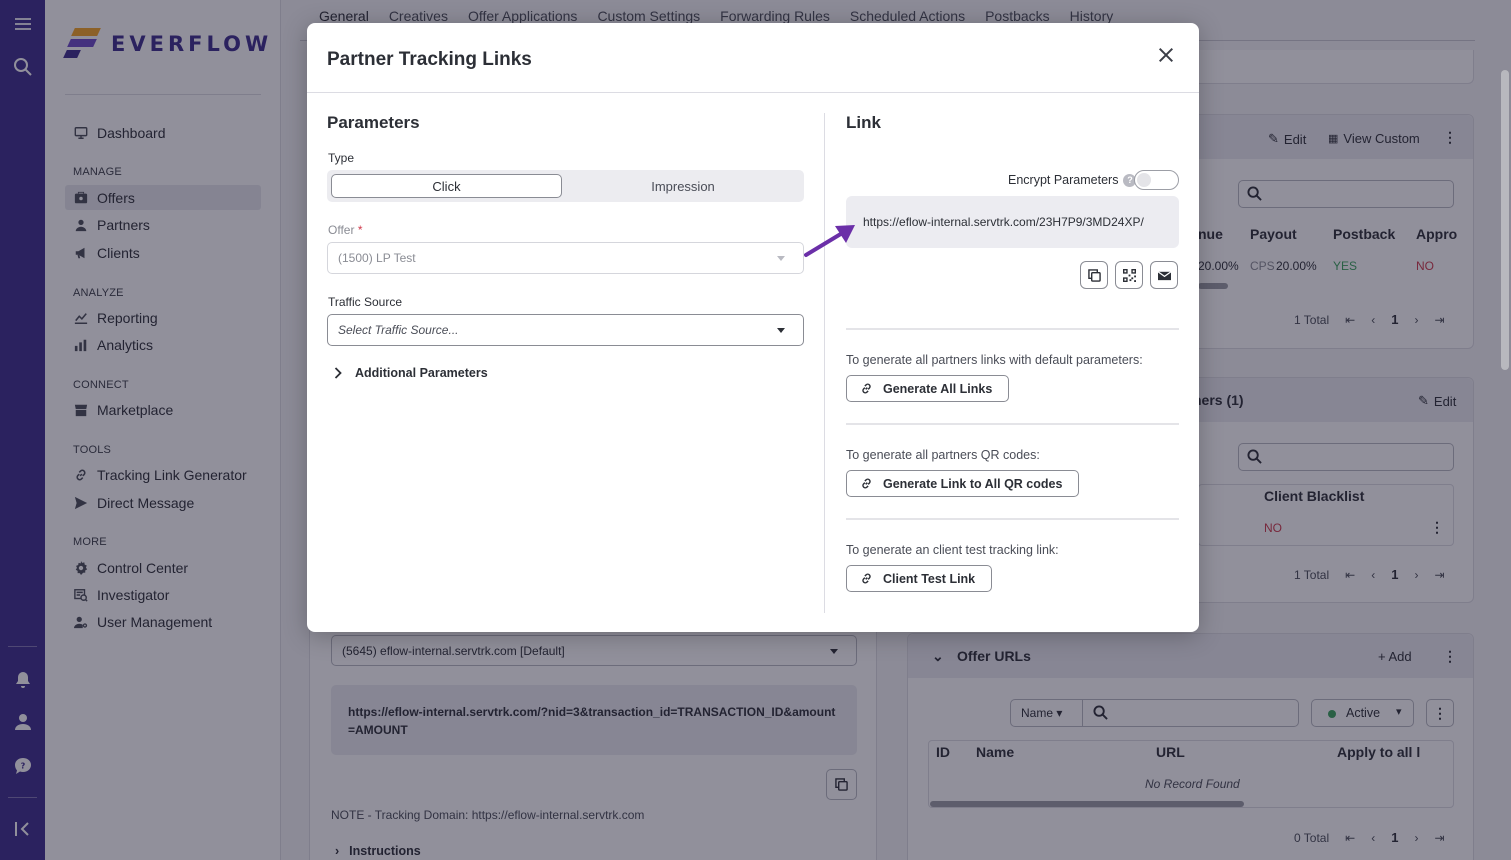 Image resolution: width=1511 pixels, height=860 pixels. What do you see at coordinates (429, 59) in the screenshot?
I see `modal-title: Partner Tracking Links` at bounding box center [429, 59].